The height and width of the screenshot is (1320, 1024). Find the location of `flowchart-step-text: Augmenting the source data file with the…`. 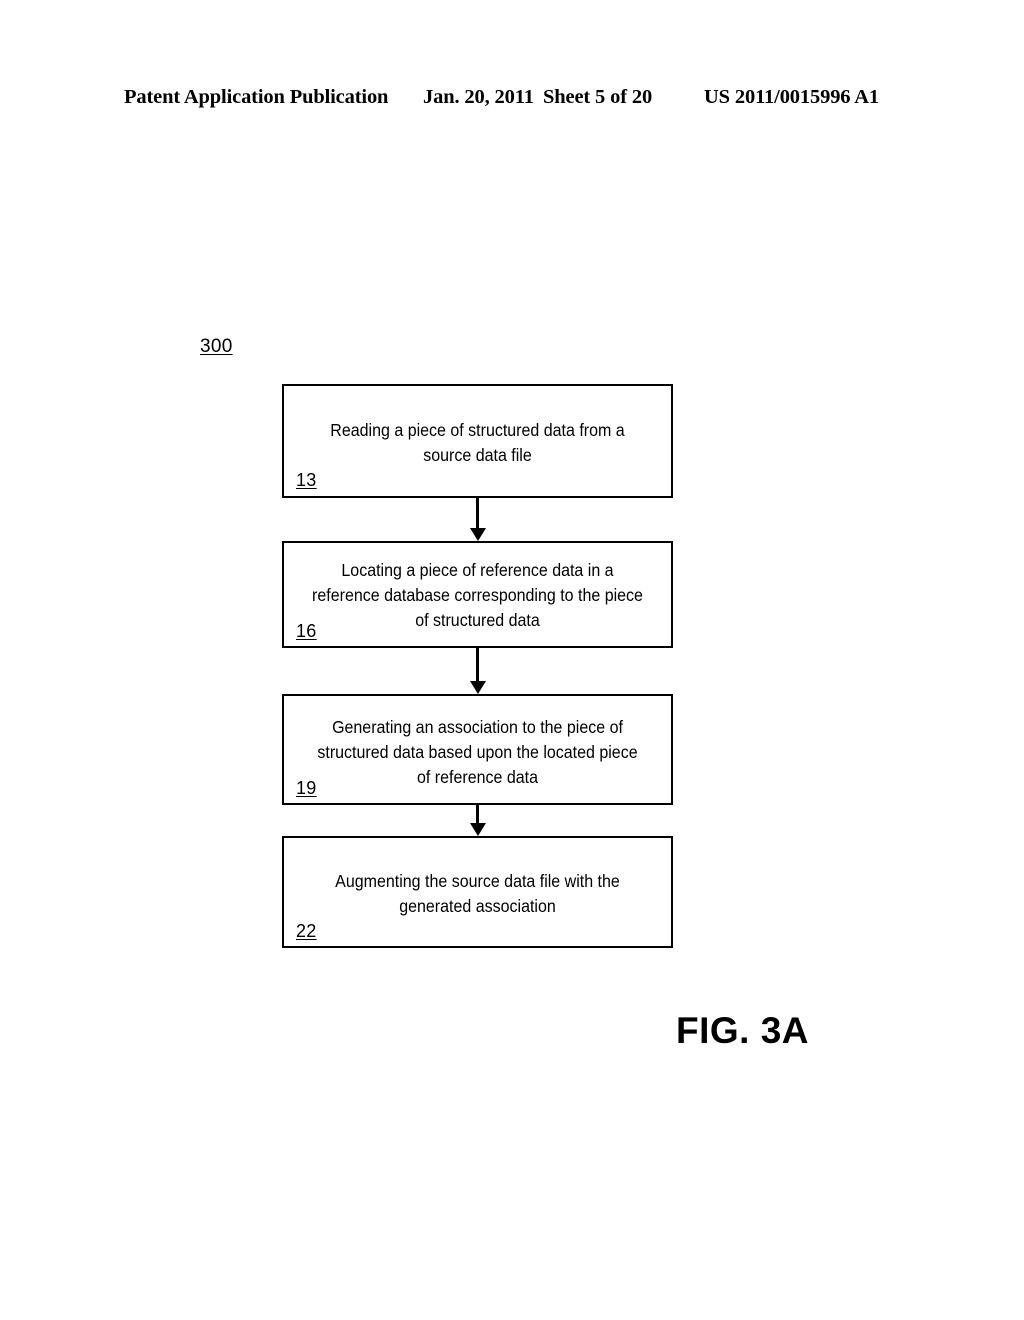

flowchart-step-text: Augmenting the source data file with the… is located at coordinates (477, 893).